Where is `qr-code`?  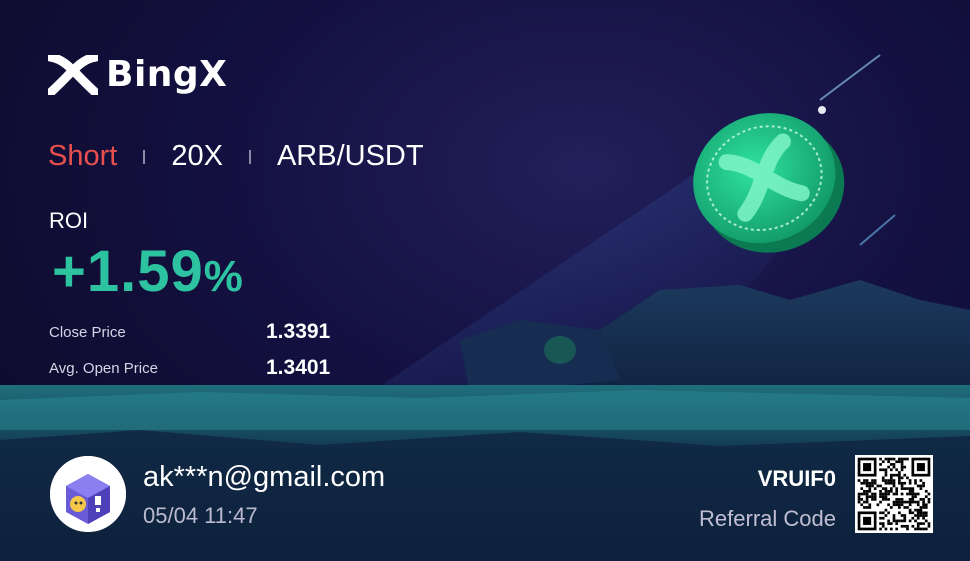
qr-code is located at coordinates (894, 494).